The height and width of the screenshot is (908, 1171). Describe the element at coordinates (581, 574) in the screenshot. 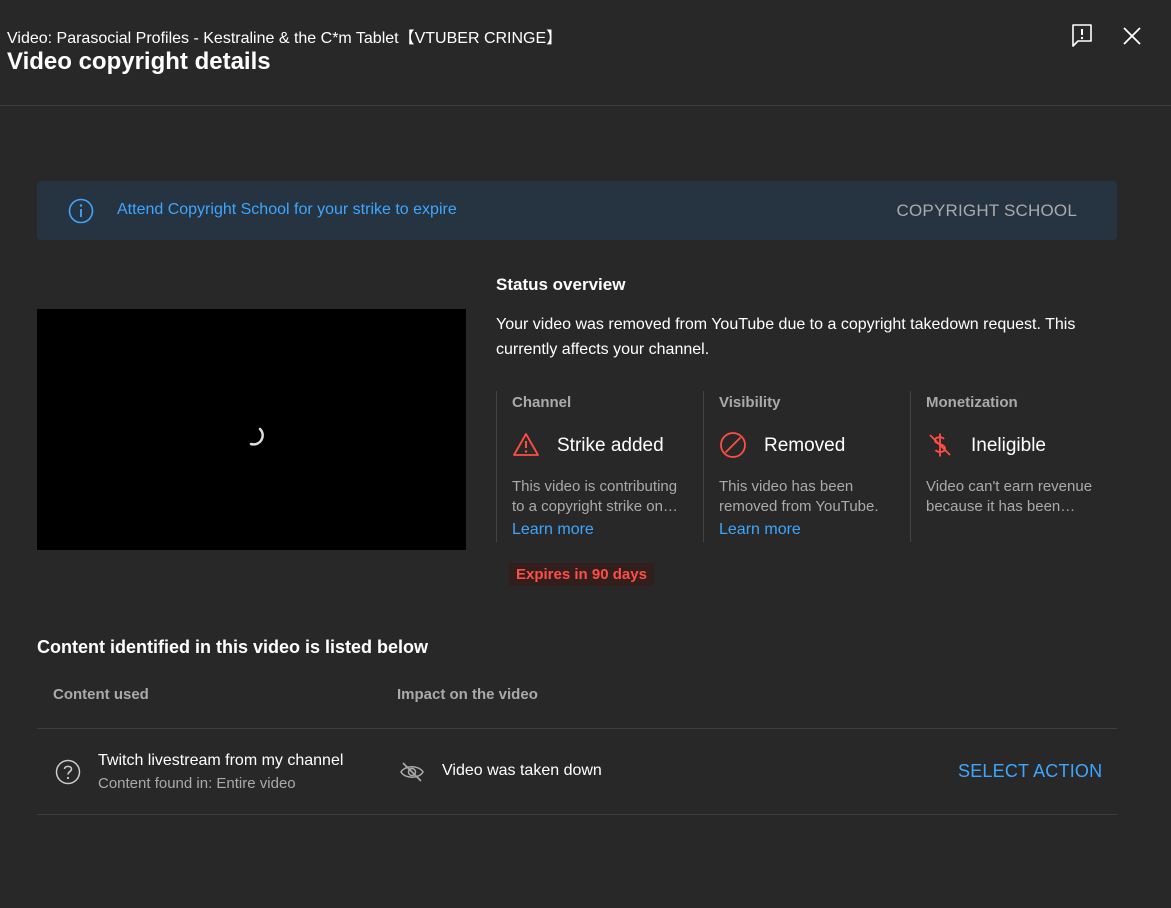

I see `strike-expiry-badge: Expires in 90 days` at that location.